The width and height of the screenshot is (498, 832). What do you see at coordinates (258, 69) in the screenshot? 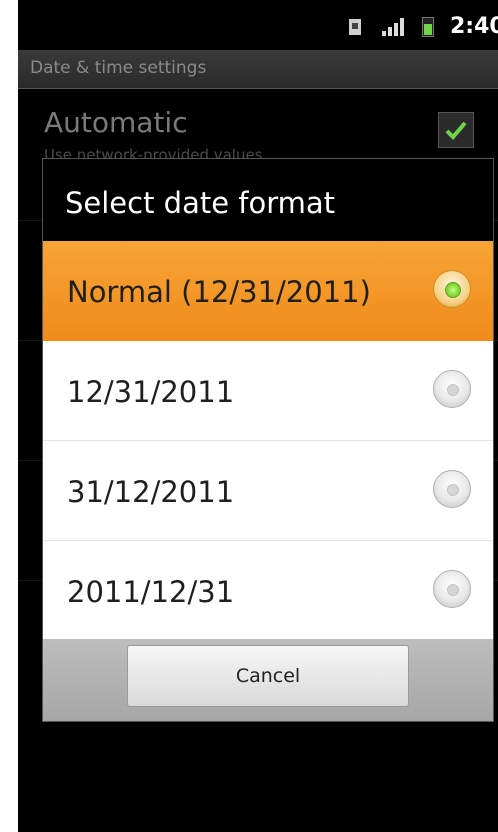
I see `screen-title-bar: Date & time settings` at bounding box center [258, 69].